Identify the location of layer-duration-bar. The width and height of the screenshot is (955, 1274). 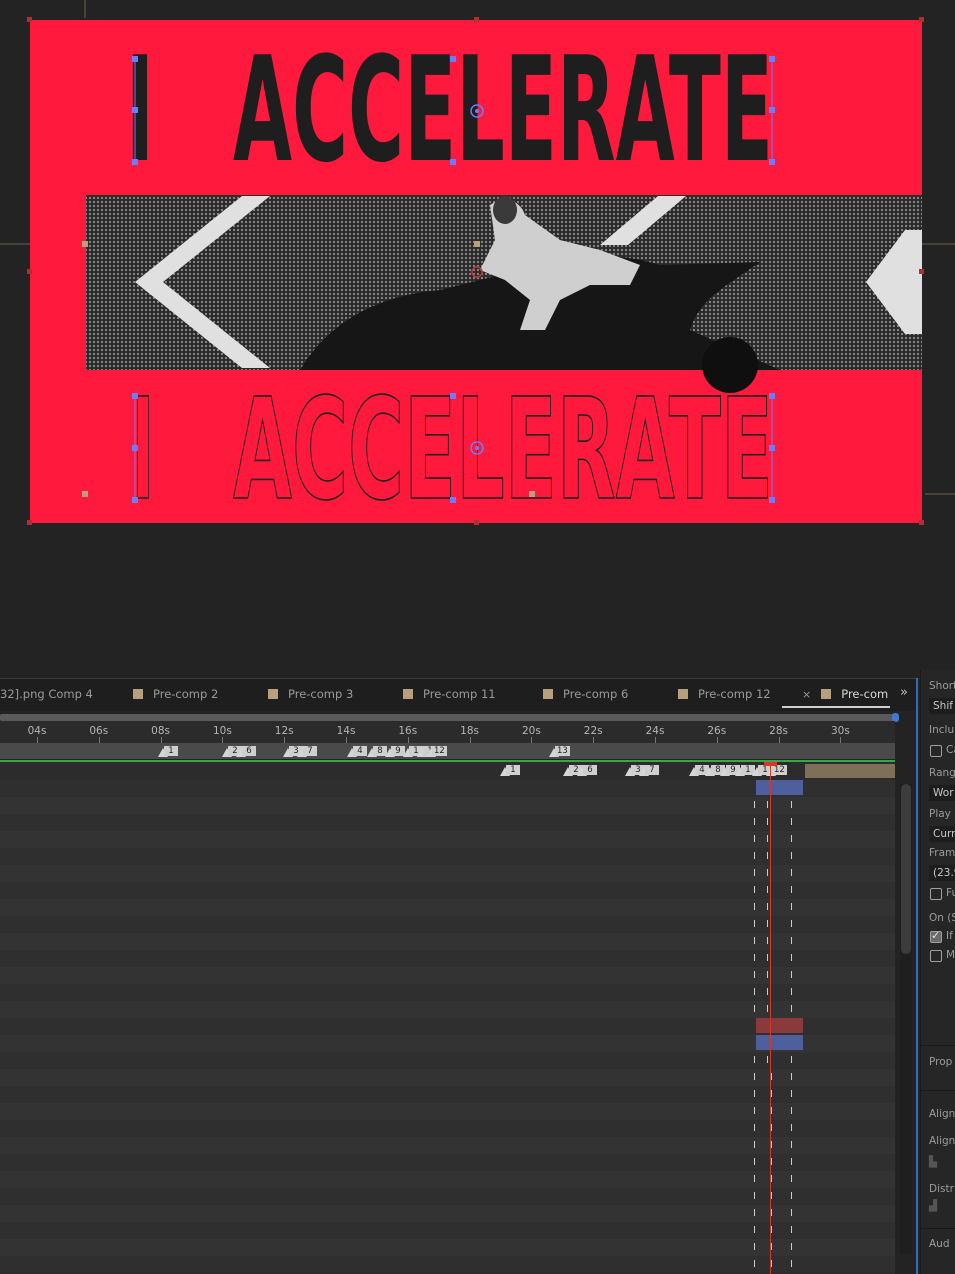
(850, 771).